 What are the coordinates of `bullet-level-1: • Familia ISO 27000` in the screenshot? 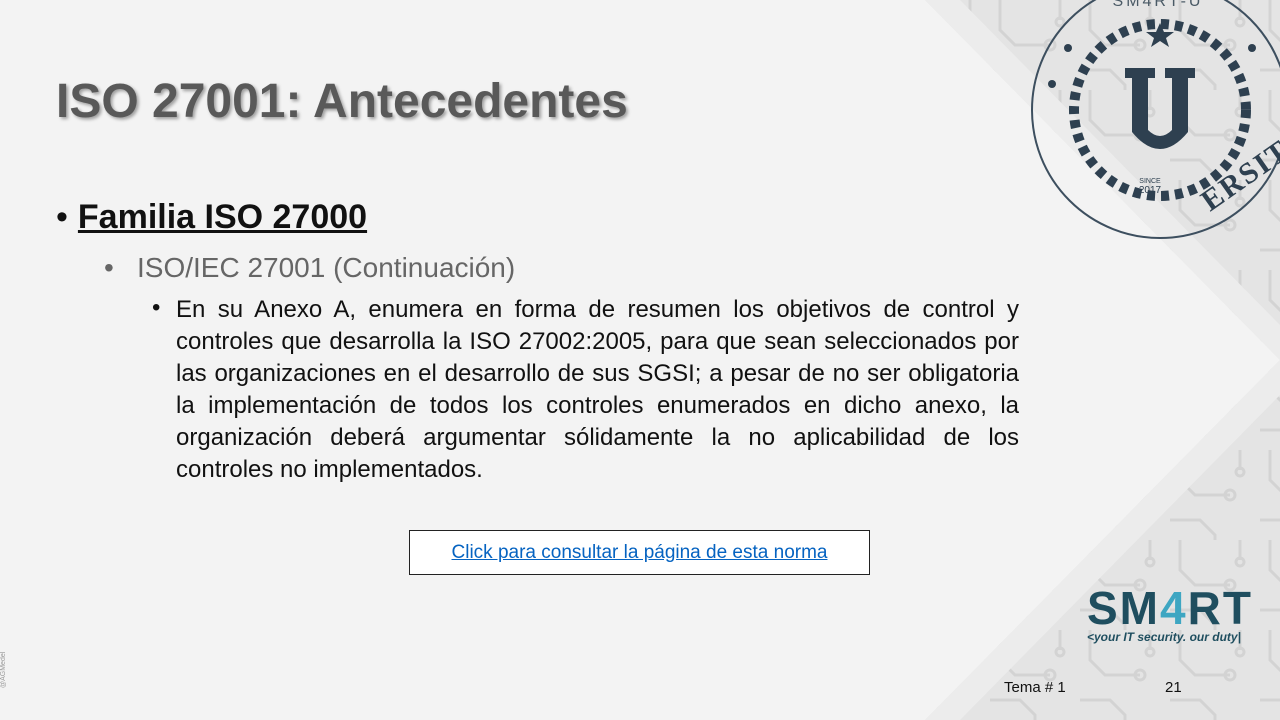 It's located at (211, 217).